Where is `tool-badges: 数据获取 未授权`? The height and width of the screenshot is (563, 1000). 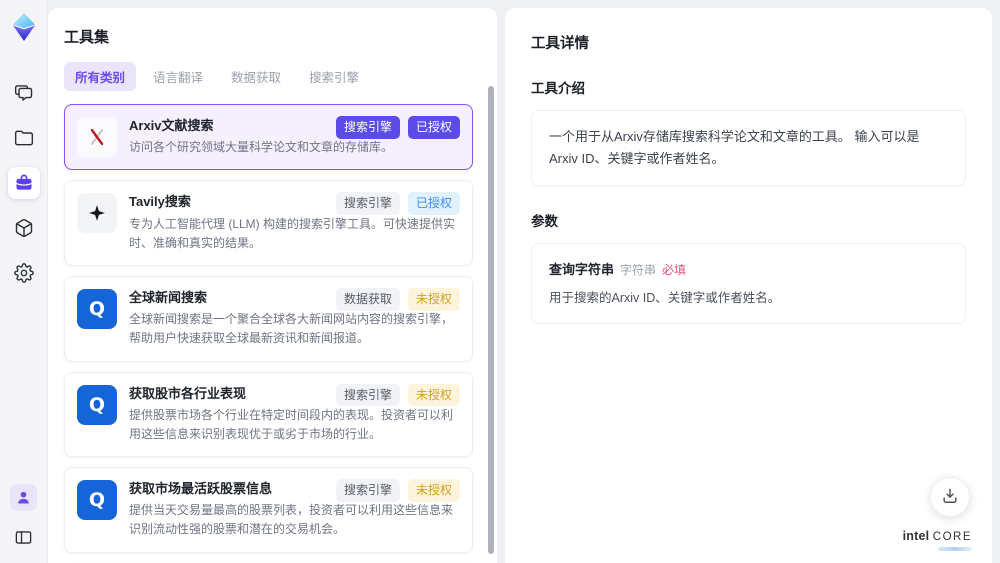
tool-badges: 数据获取 未授权 is located at coordinates (397, 299).